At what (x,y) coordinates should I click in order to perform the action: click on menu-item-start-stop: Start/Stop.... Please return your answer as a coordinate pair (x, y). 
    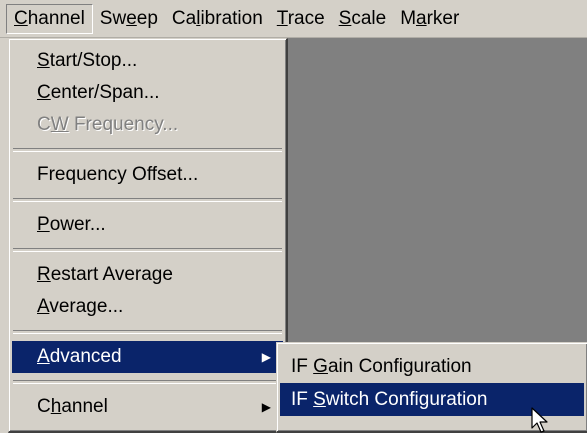
    Looking at the image, I should click on (147, 61).